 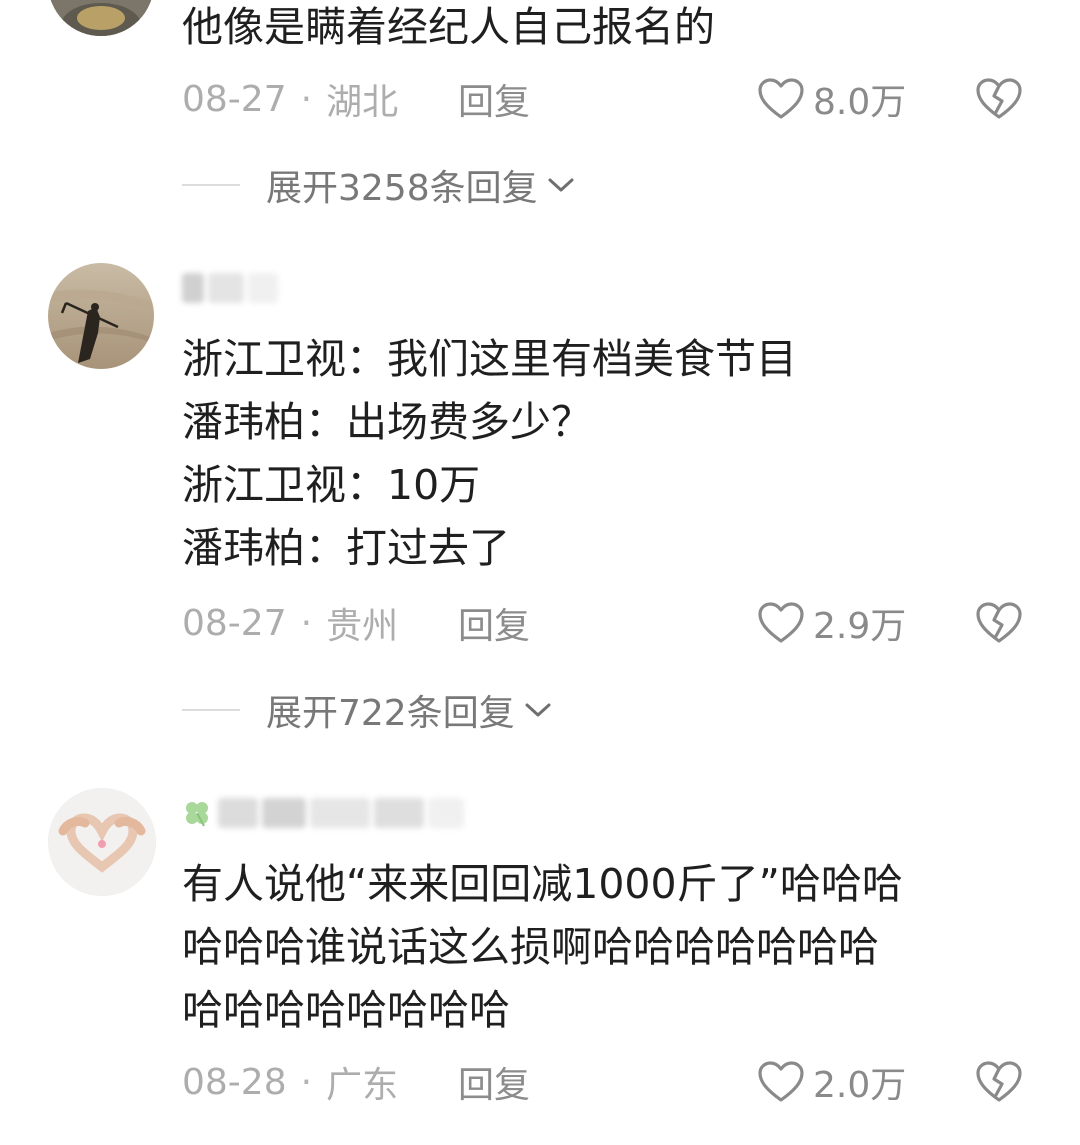 I want to click on expand-replies-label: 展开722条回复, so click(x=390, y=713).